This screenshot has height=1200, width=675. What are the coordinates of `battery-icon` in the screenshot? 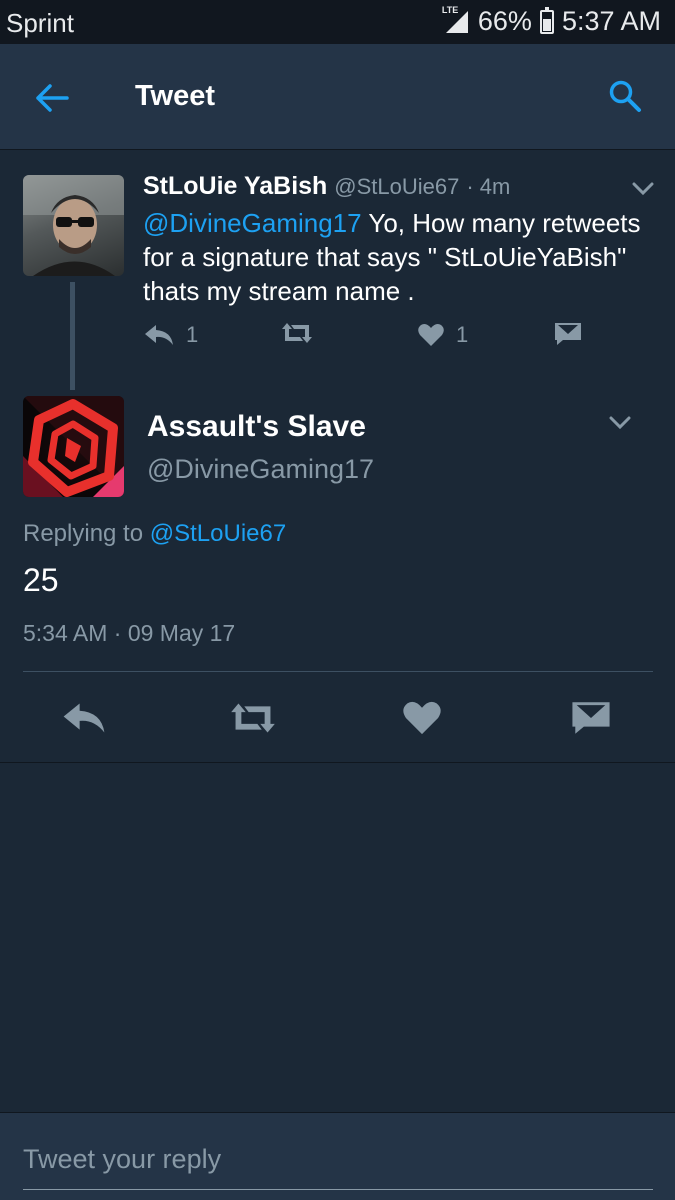 It's located at (546, 20).